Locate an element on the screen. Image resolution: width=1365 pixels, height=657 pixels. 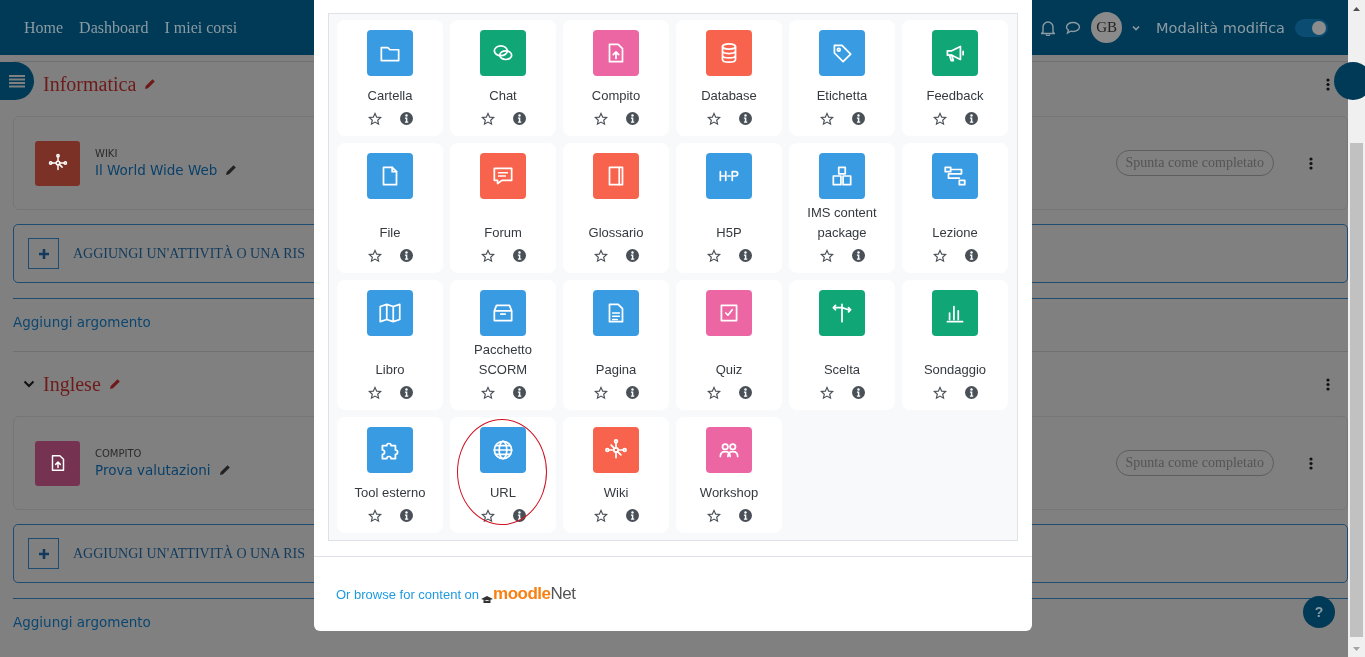
activity-name: H5P is located at coordinates (729, 233).